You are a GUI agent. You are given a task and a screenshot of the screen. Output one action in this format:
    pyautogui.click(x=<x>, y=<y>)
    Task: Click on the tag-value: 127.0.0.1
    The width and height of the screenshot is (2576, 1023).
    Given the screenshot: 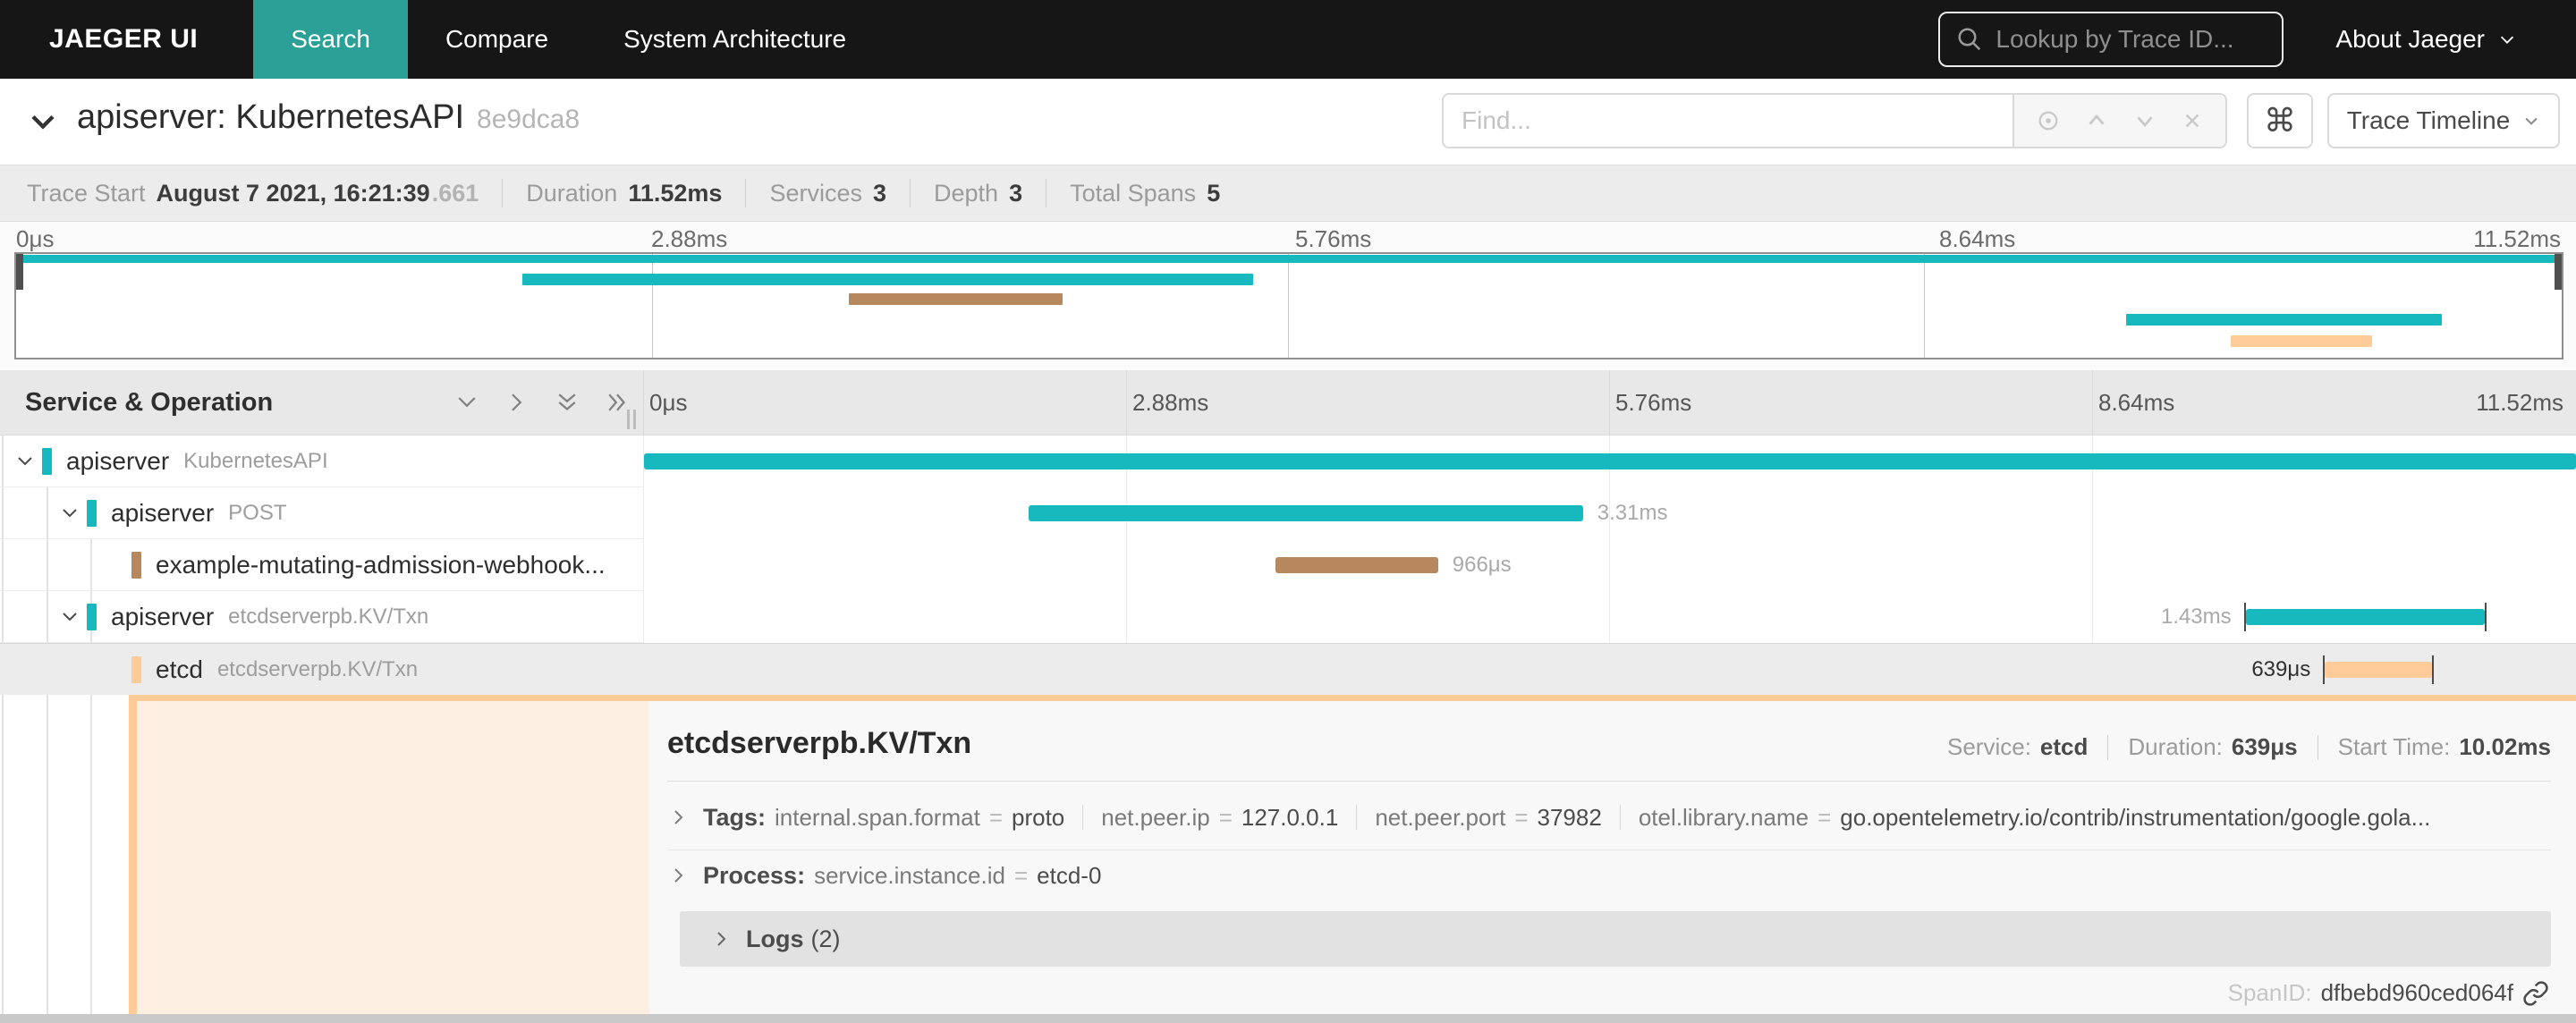 What is the action you would take?
    pyautogui.click(x=1290, y=817)
    